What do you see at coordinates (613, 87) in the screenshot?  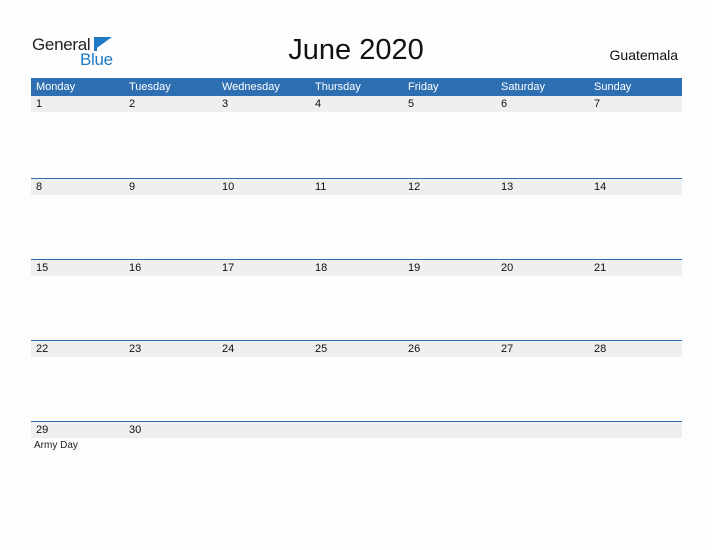 I see `weekday-sunday: Sunday` at bounding box center [613, 87].